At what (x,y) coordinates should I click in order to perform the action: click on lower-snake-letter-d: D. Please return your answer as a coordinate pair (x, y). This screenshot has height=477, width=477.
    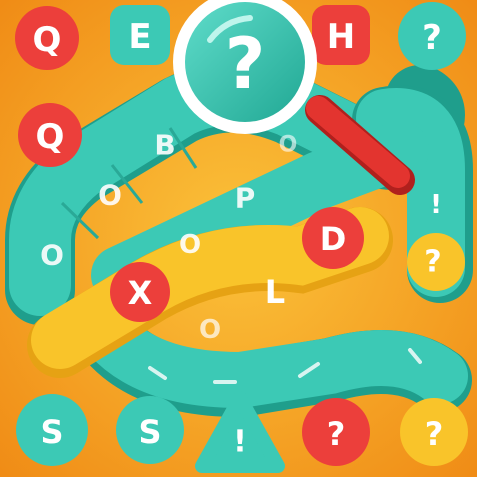
    Looking at the image, I should click on (333, 239).